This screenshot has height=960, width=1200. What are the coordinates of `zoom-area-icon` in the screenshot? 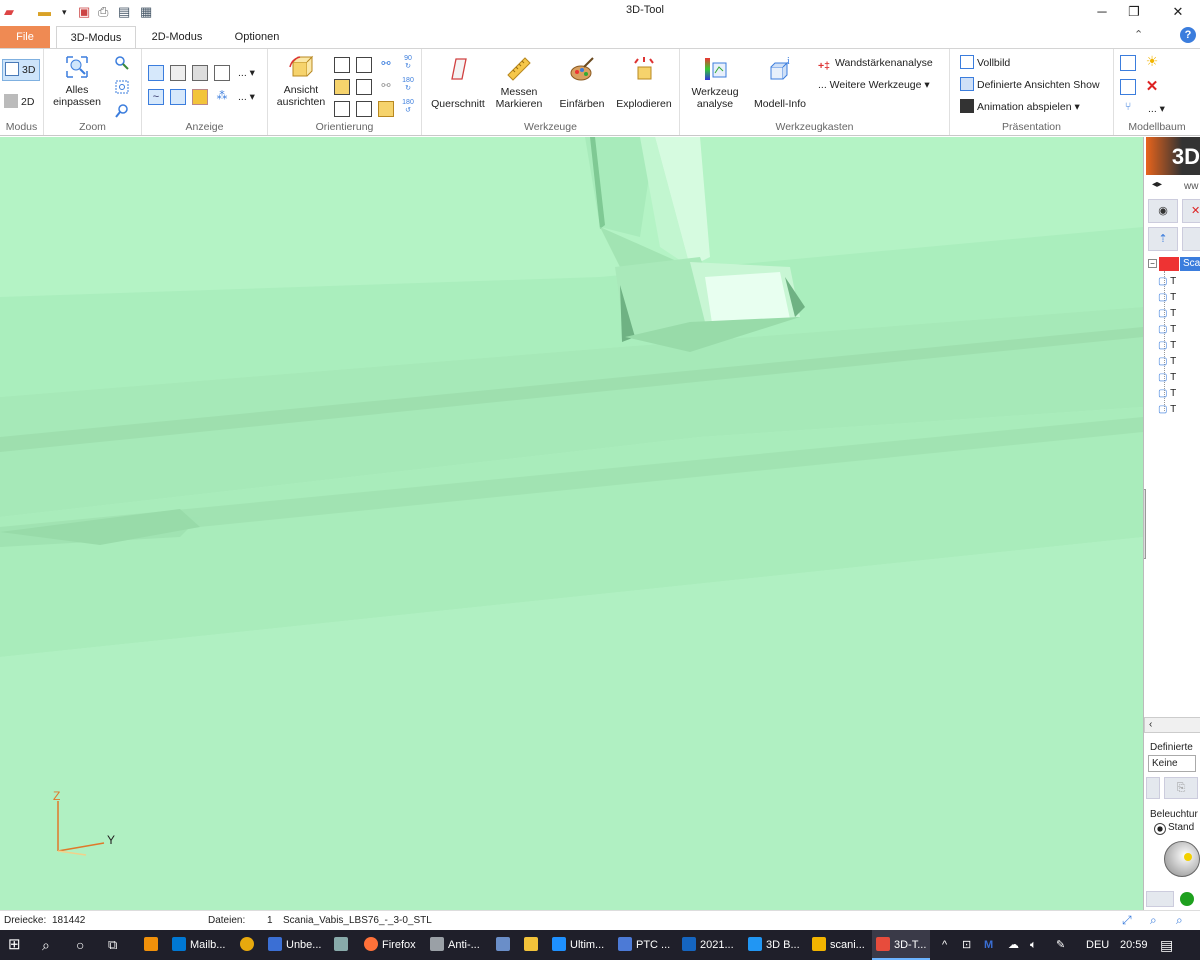 It's located at (122, 63).